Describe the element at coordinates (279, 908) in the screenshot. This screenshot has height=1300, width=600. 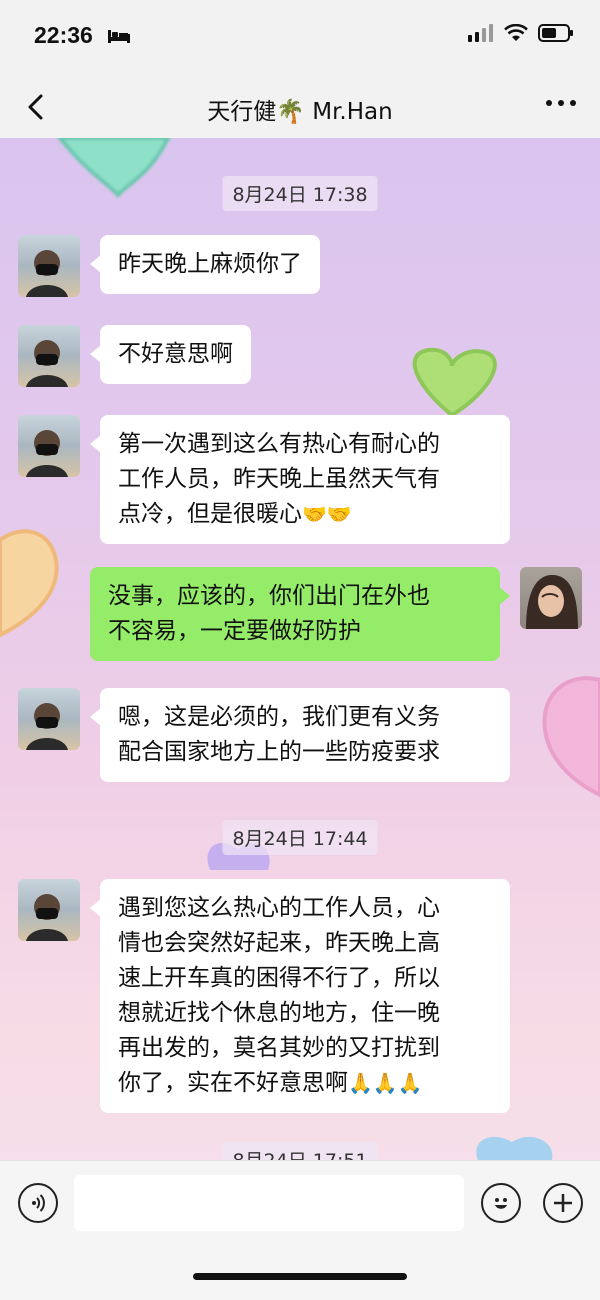
I see `message-line: 遇到您这么热心的工作人员，心` at that location.